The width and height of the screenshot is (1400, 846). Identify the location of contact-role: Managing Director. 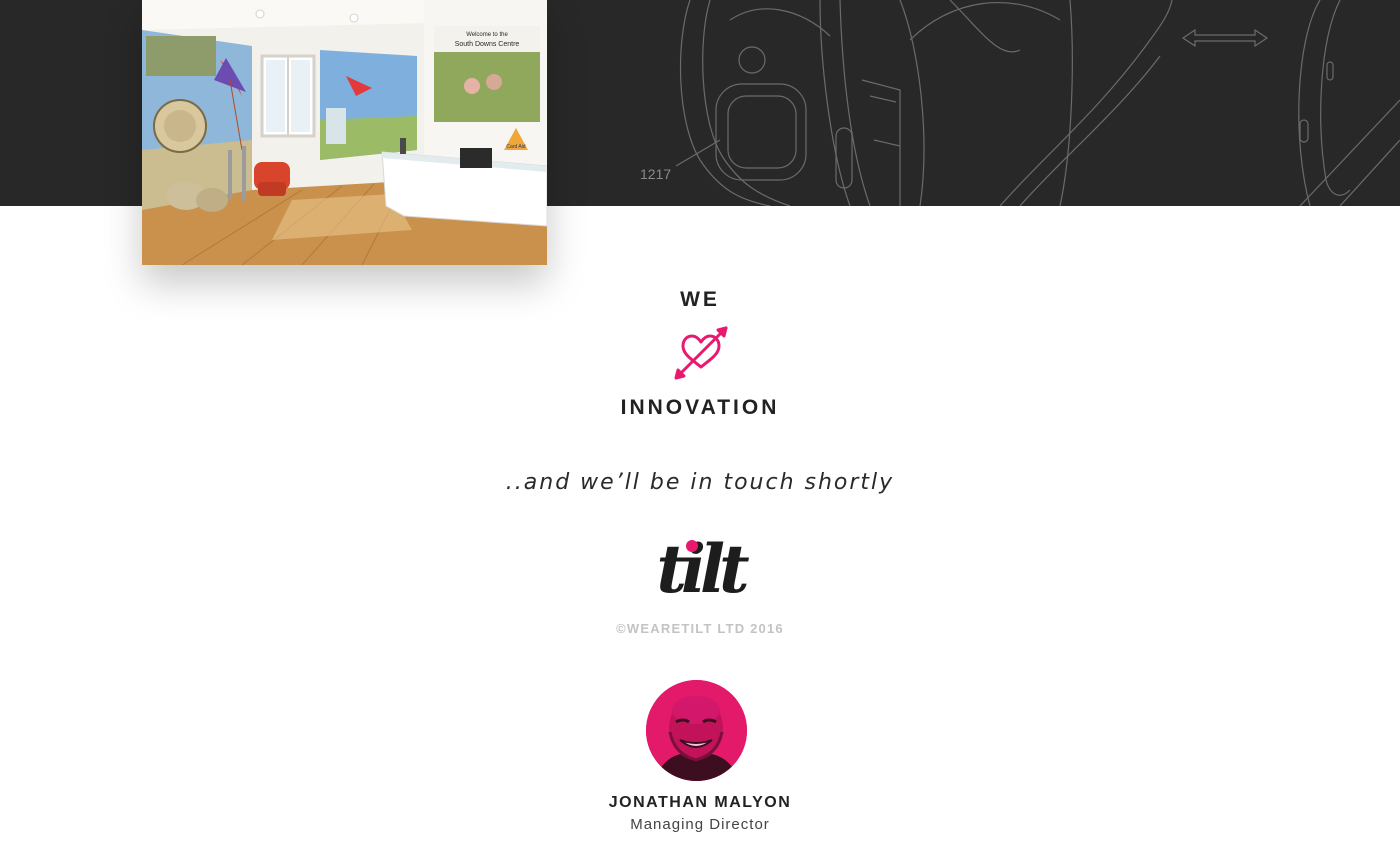
(700, 824).